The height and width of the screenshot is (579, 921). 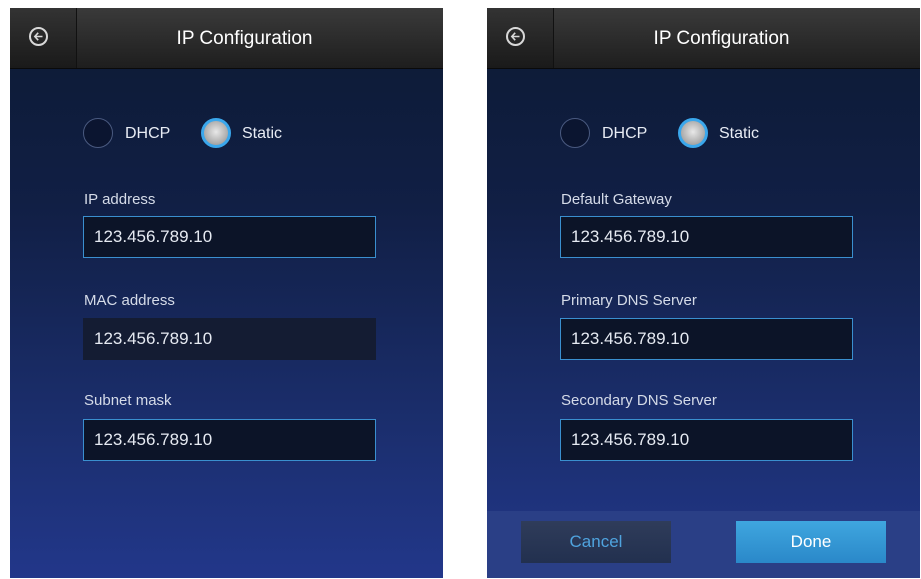 I want to click on secondary-dns-label: Secondary DNS Server, so click(x=639, y=400).